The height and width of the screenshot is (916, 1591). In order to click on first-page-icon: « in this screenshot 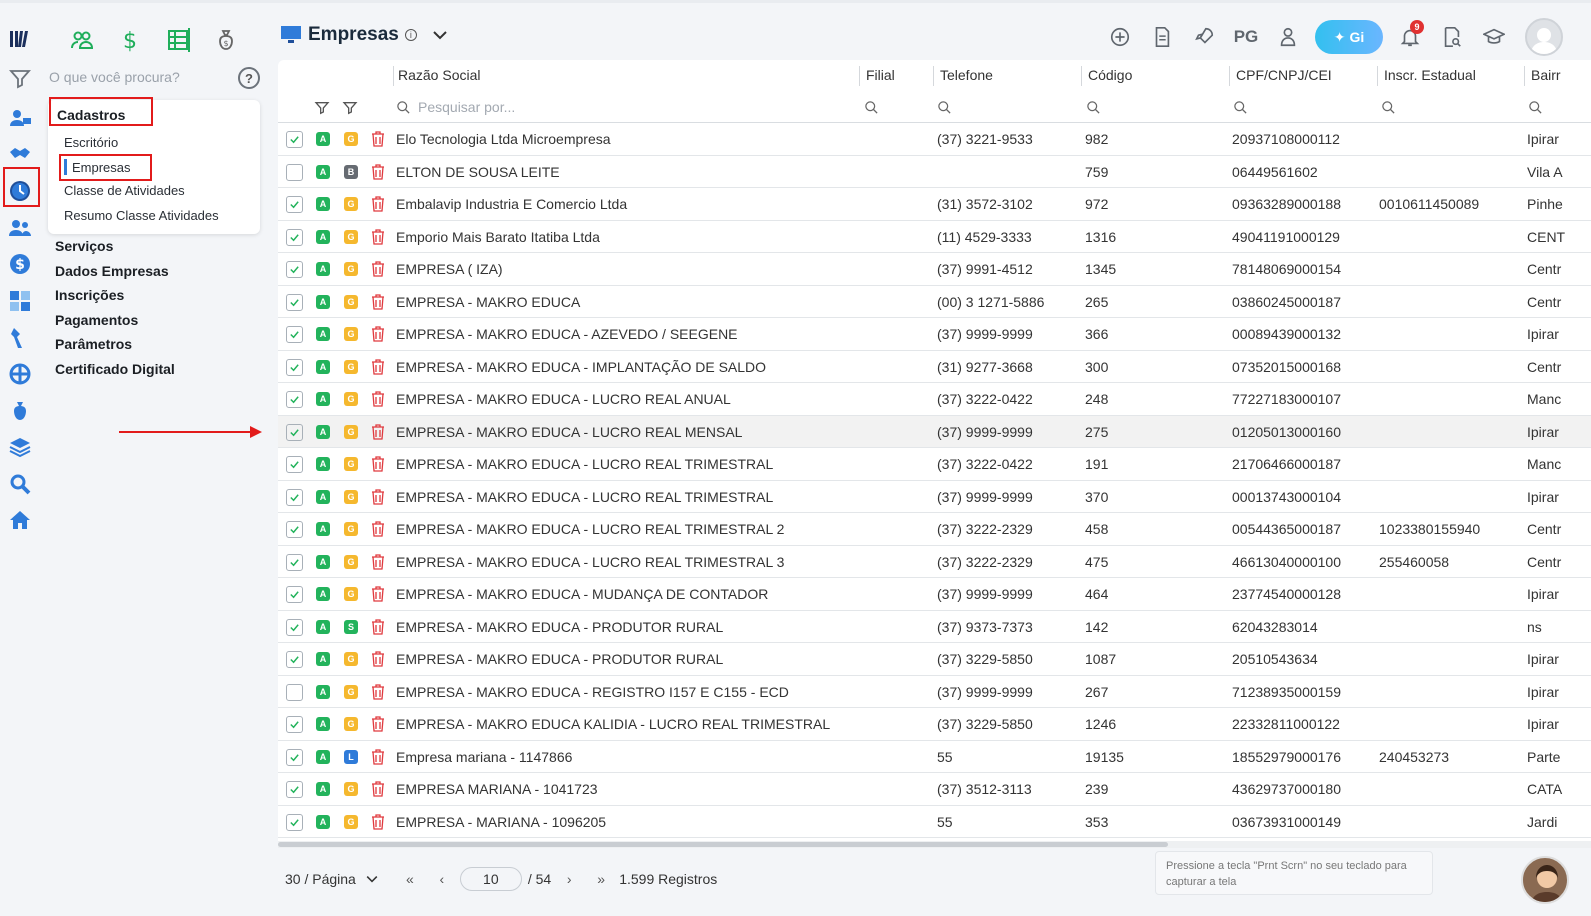, I will do `click(410, 879)`.